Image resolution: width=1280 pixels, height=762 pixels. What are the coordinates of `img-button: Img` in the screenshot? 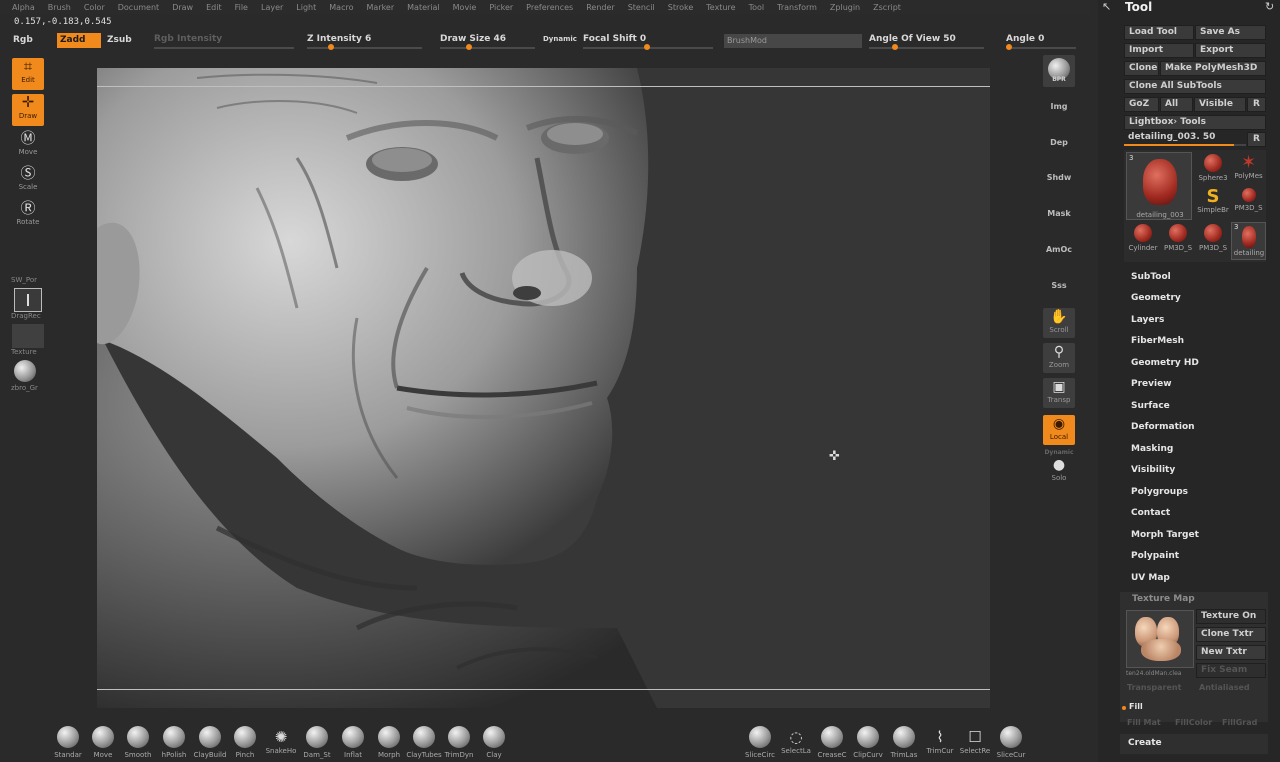 It's located at (1059, 106).